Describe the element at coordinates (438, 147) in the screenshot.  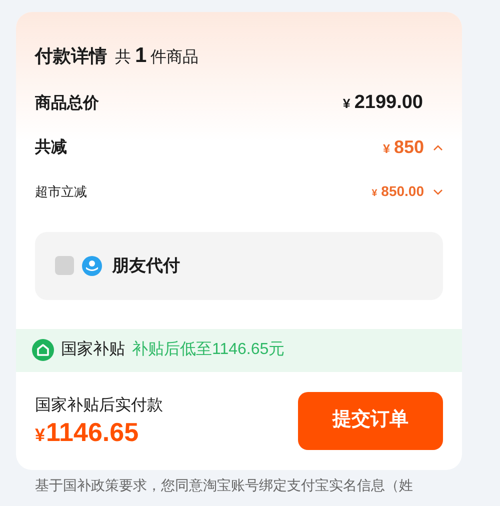
I see `collapse-icon` at that location.